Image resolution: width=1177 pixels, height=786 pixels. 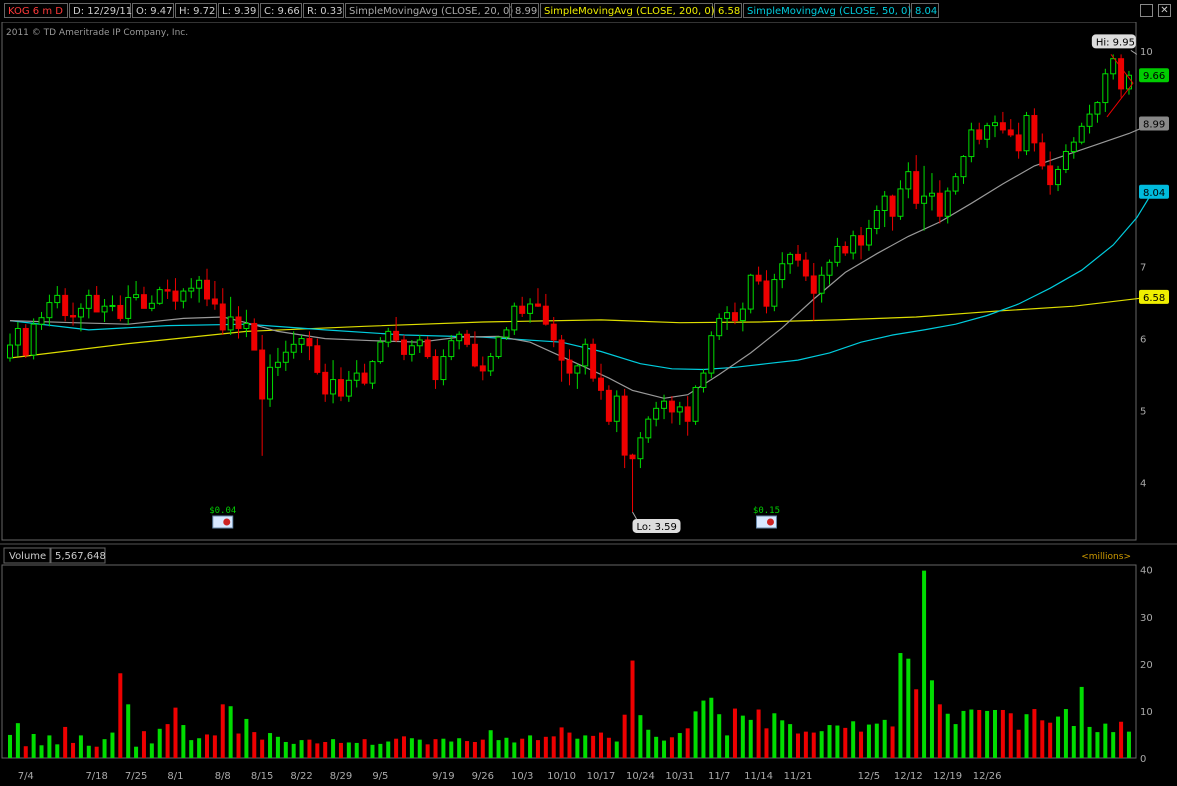 I want to click on price-tick-label: 7, so click(x=1143, y=268).